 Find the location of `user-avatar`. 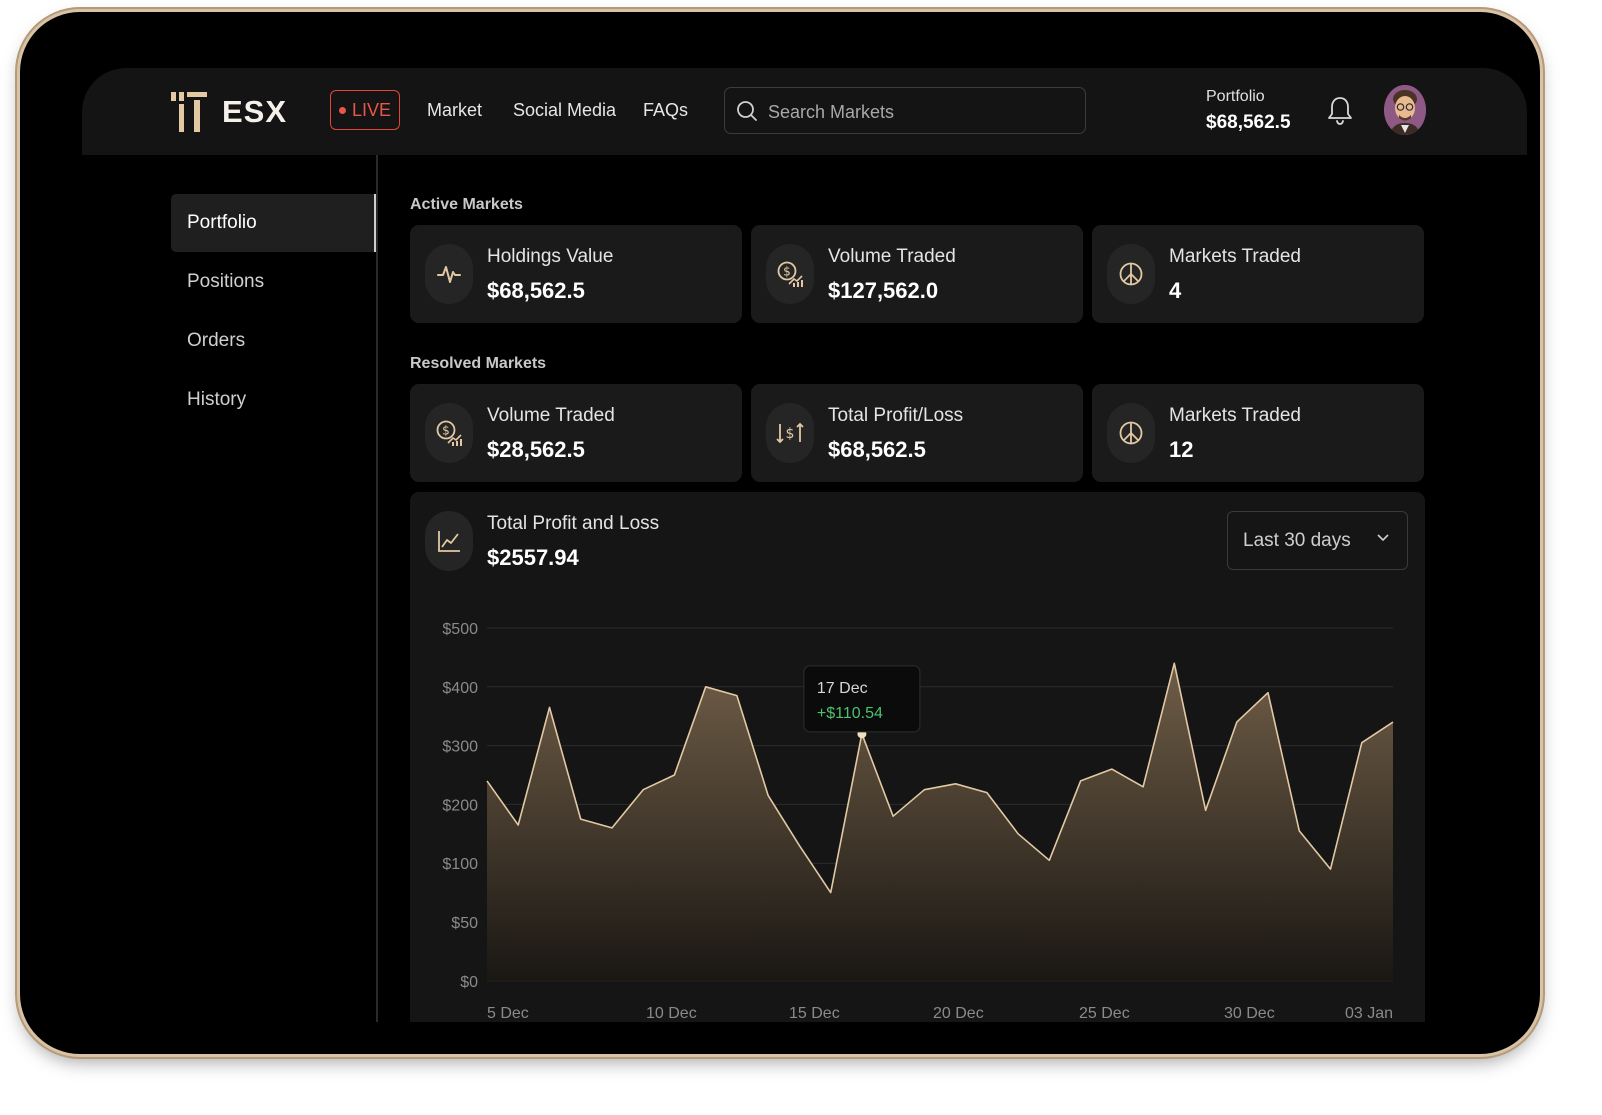

user-avatar is located at coordinates (1405, 110).